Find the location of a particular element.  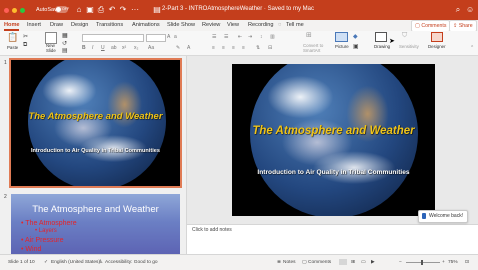

drawing-icon is located at coordinates (381, 37).